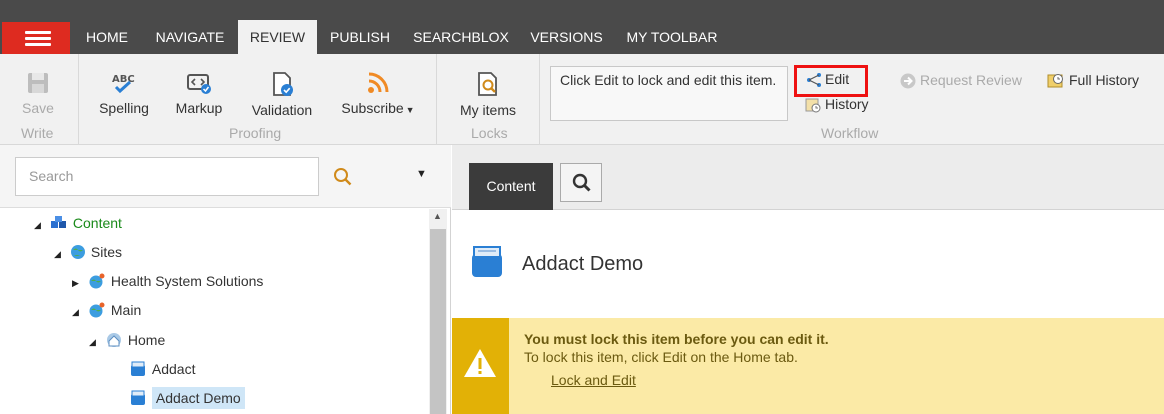 The image size is (1164, 414). I want to click on tree-scrollbar: ▲, so click(438, 311).